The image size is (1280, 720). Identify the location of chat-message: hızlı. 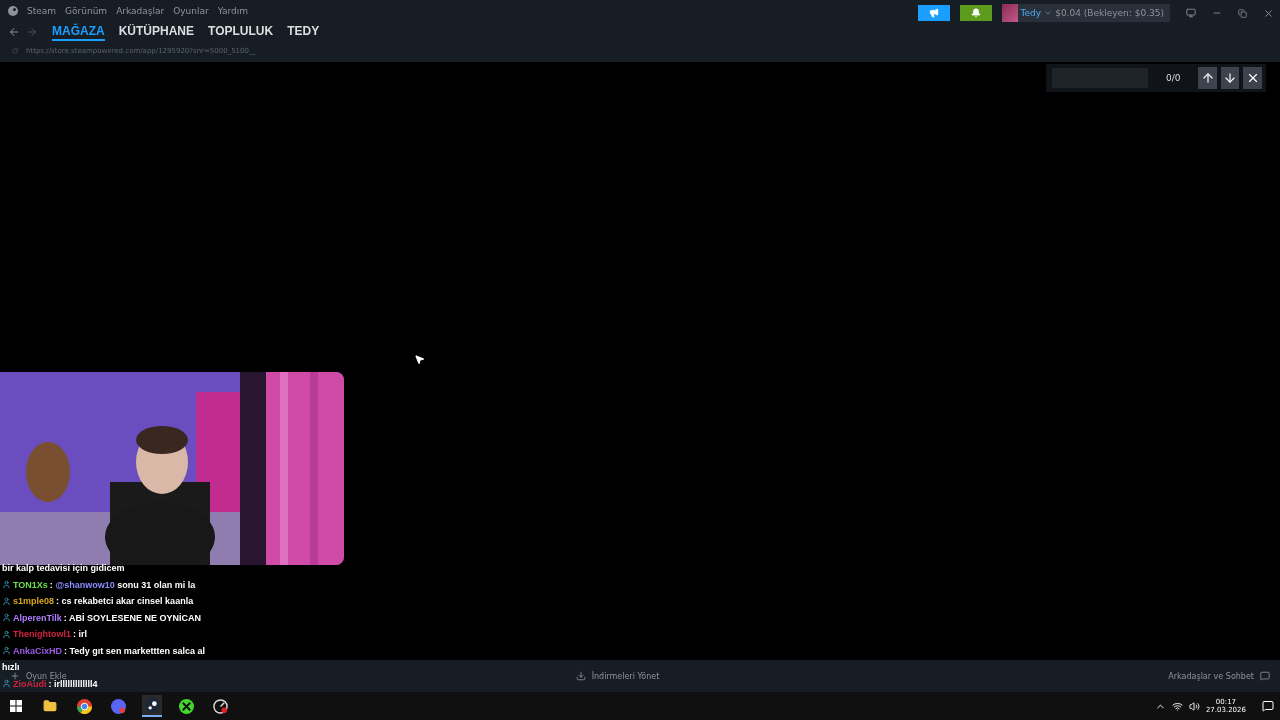
(11, 667).